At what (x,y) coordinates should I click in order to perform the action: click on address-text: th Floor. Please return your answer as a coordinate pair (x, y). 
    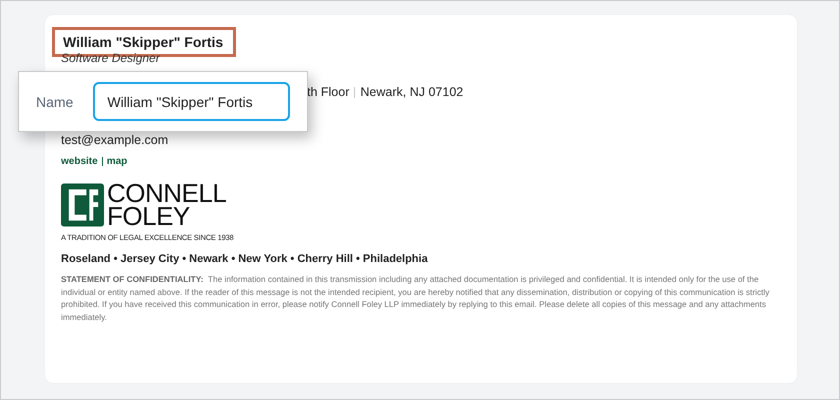
    Looking at the image, I should click on (328, 92).